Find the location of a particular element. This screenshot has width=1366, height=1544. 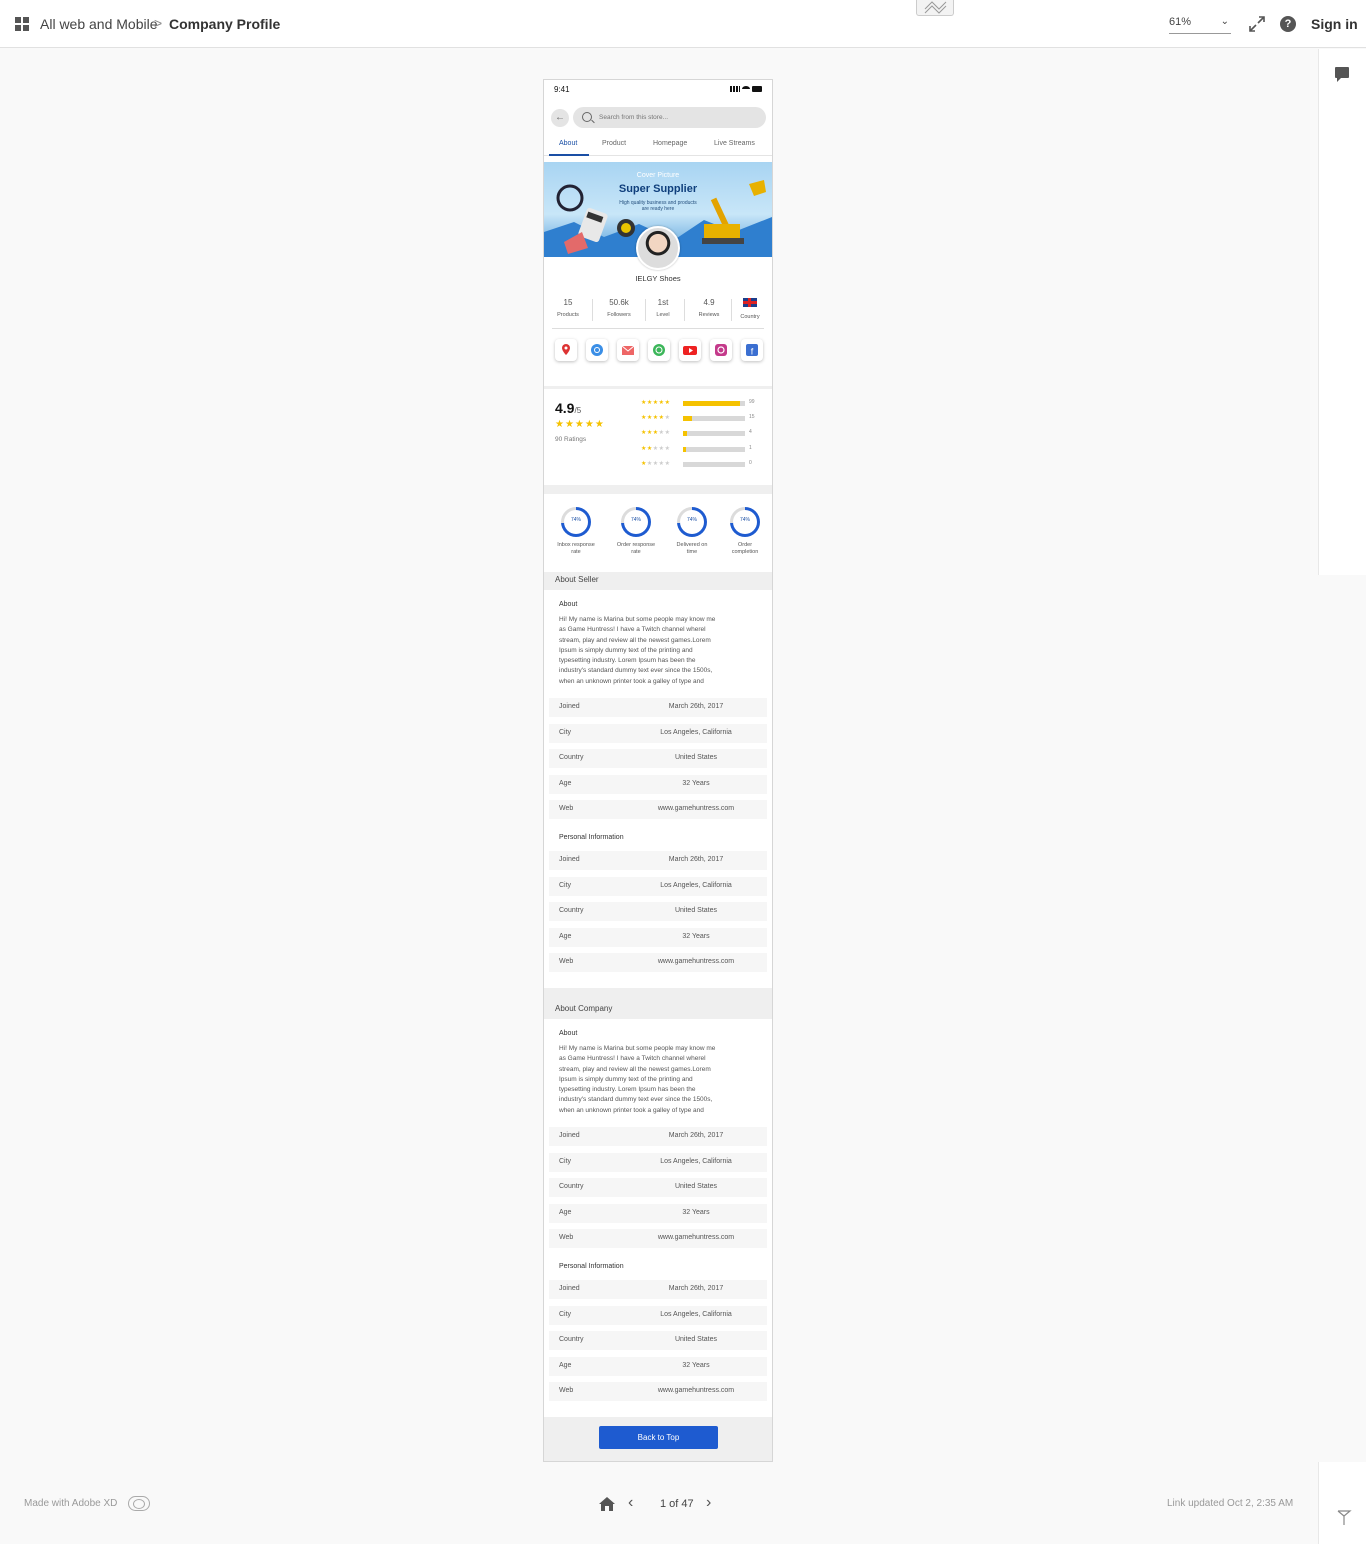

info-value: United States is located at coordinates (696, 1187).